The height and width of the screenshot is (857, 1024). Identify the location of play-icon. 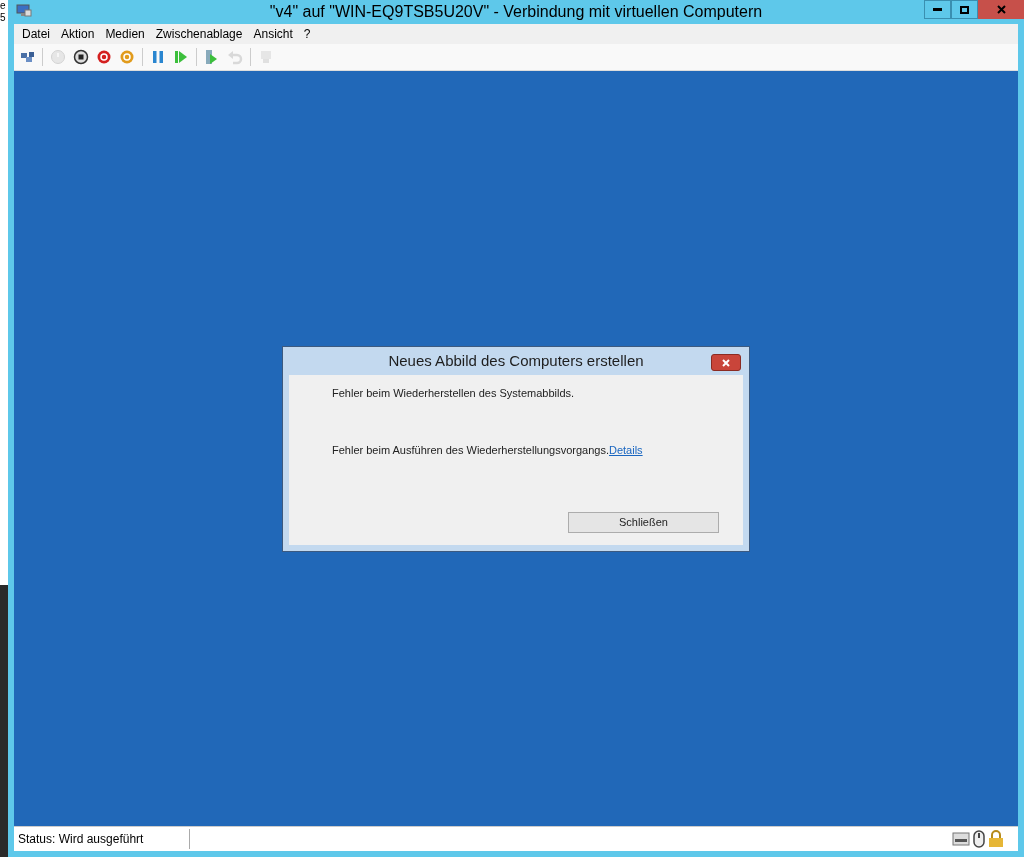
(181, 57).